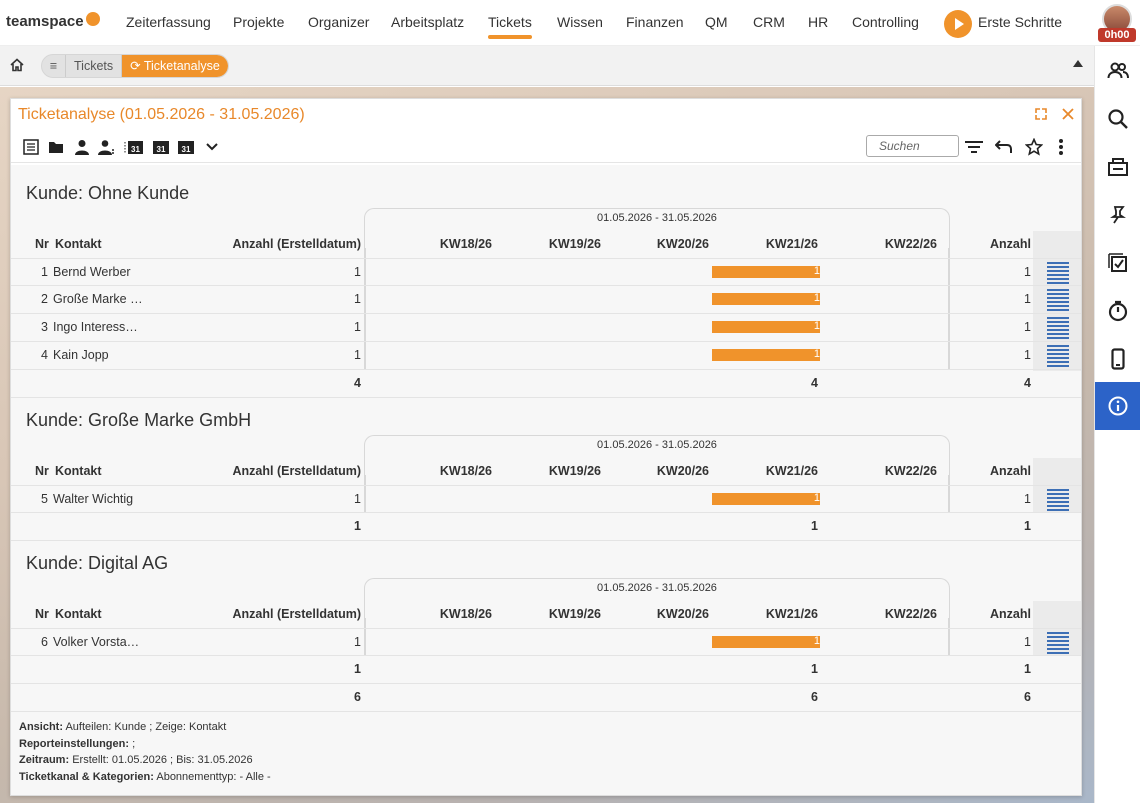 This screenshot has height=803, width=1140. What do you see at coordinates (958, 24) in the screenshot?
I see `play-icon` at bounding box center [958, 24].